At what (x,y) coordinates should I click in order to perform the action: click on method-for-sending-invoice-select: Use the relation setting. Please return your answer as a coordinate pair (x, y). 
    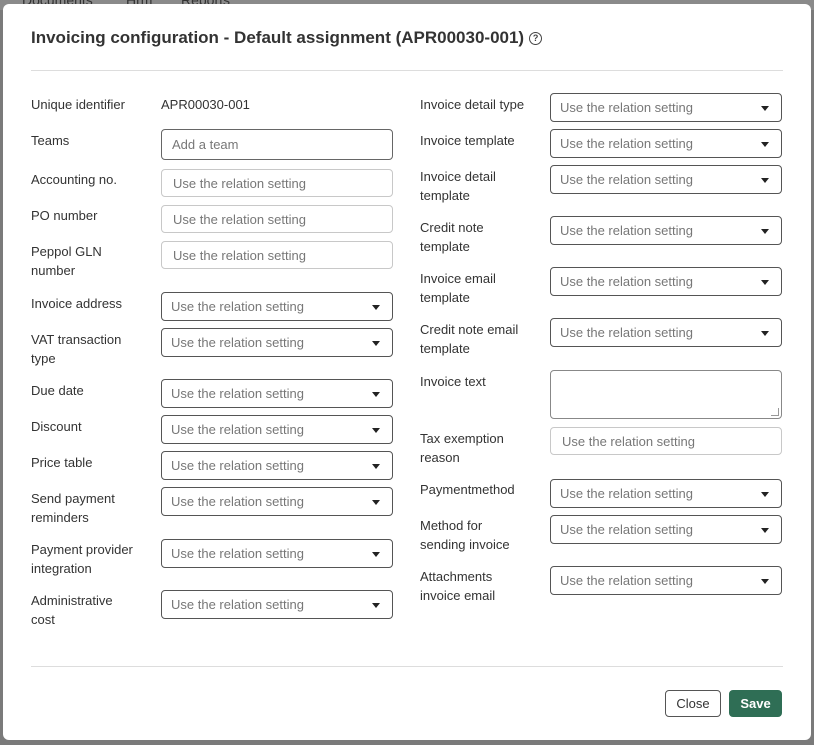
    Looking at the image, I should click on (666, 529).